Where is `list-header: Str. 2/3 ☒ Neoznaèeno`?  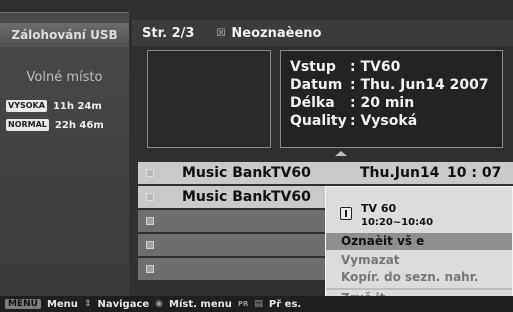 list-header: Str. 2/3 ☒ Neoznaèeno is located at coordinates (322, 33).